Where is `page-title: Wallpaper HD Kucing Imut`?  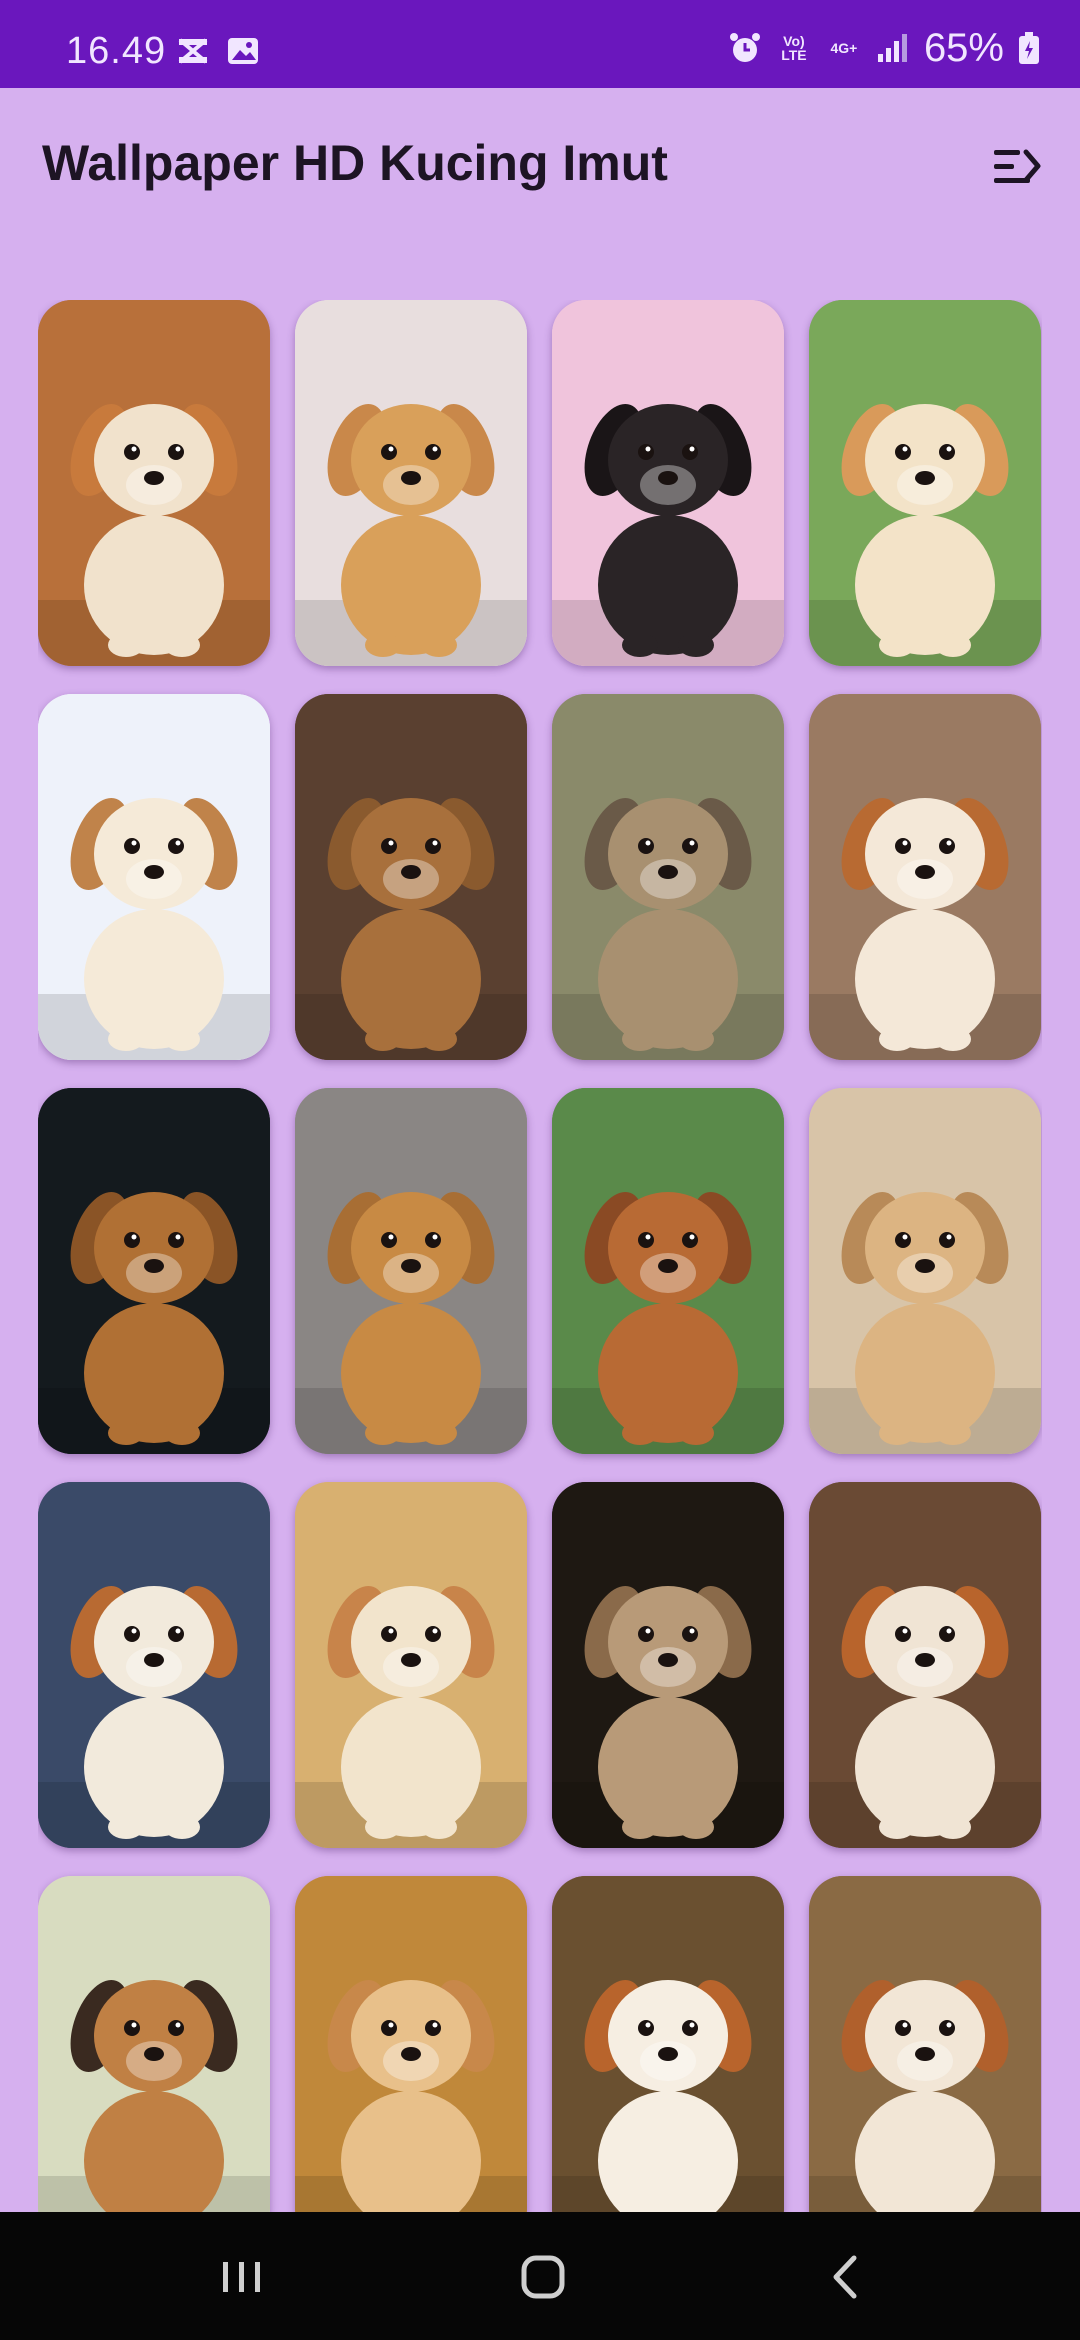
page-title: Wallpaper HD Kucing Imut is located at coordinates (355, 163).